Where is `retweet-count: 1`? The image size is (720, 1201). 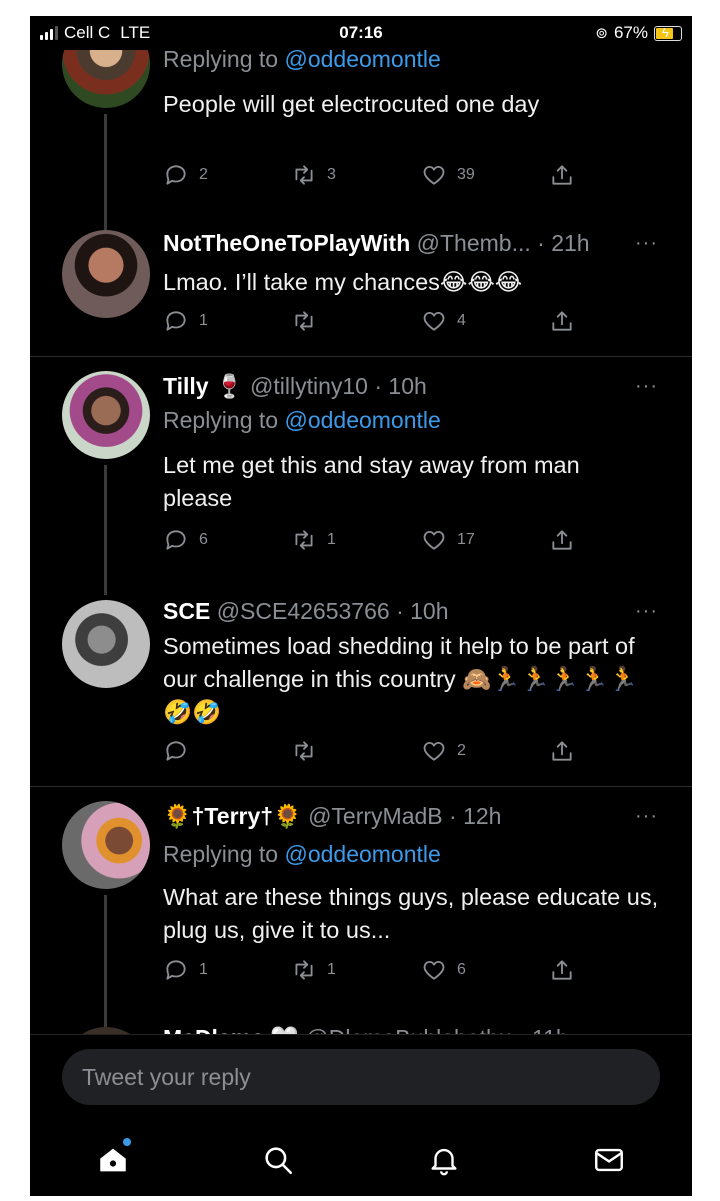
retweet-count: 1 is located at coordinates (331, 539).